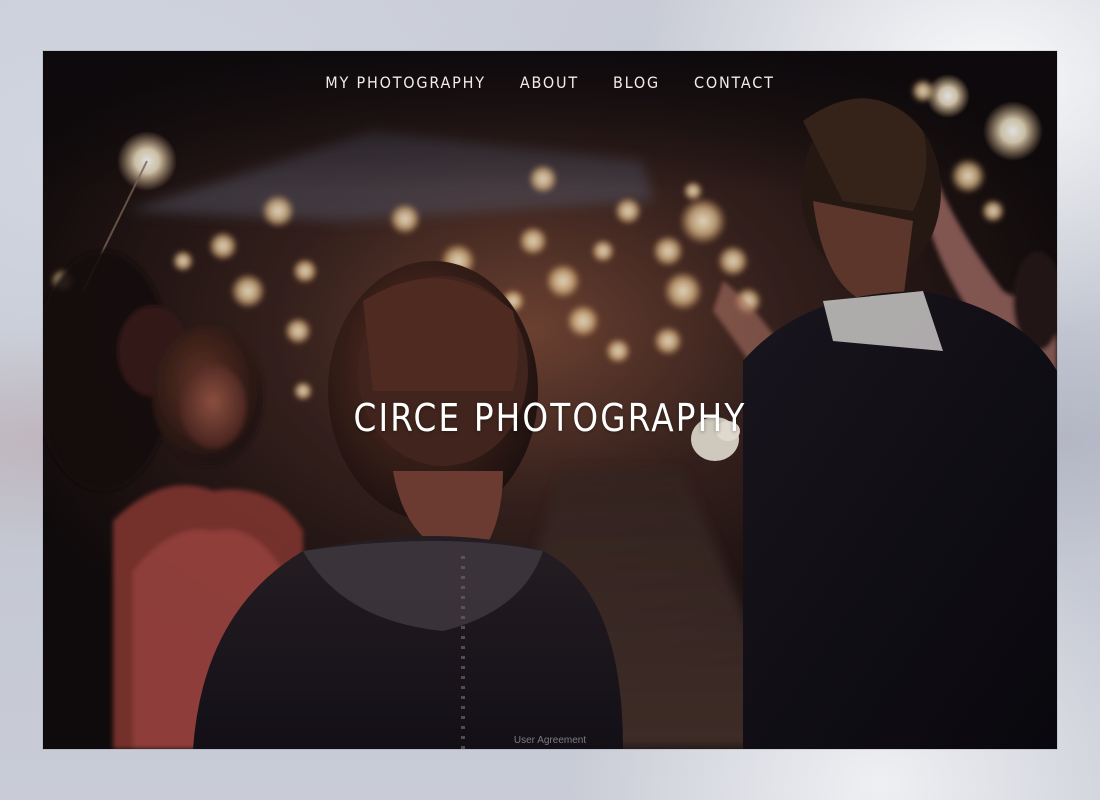 This screenshot has width=1100, height=800. I want to click on site-title: CIRCE PHOTOGRAPHY, so click(550, 418).